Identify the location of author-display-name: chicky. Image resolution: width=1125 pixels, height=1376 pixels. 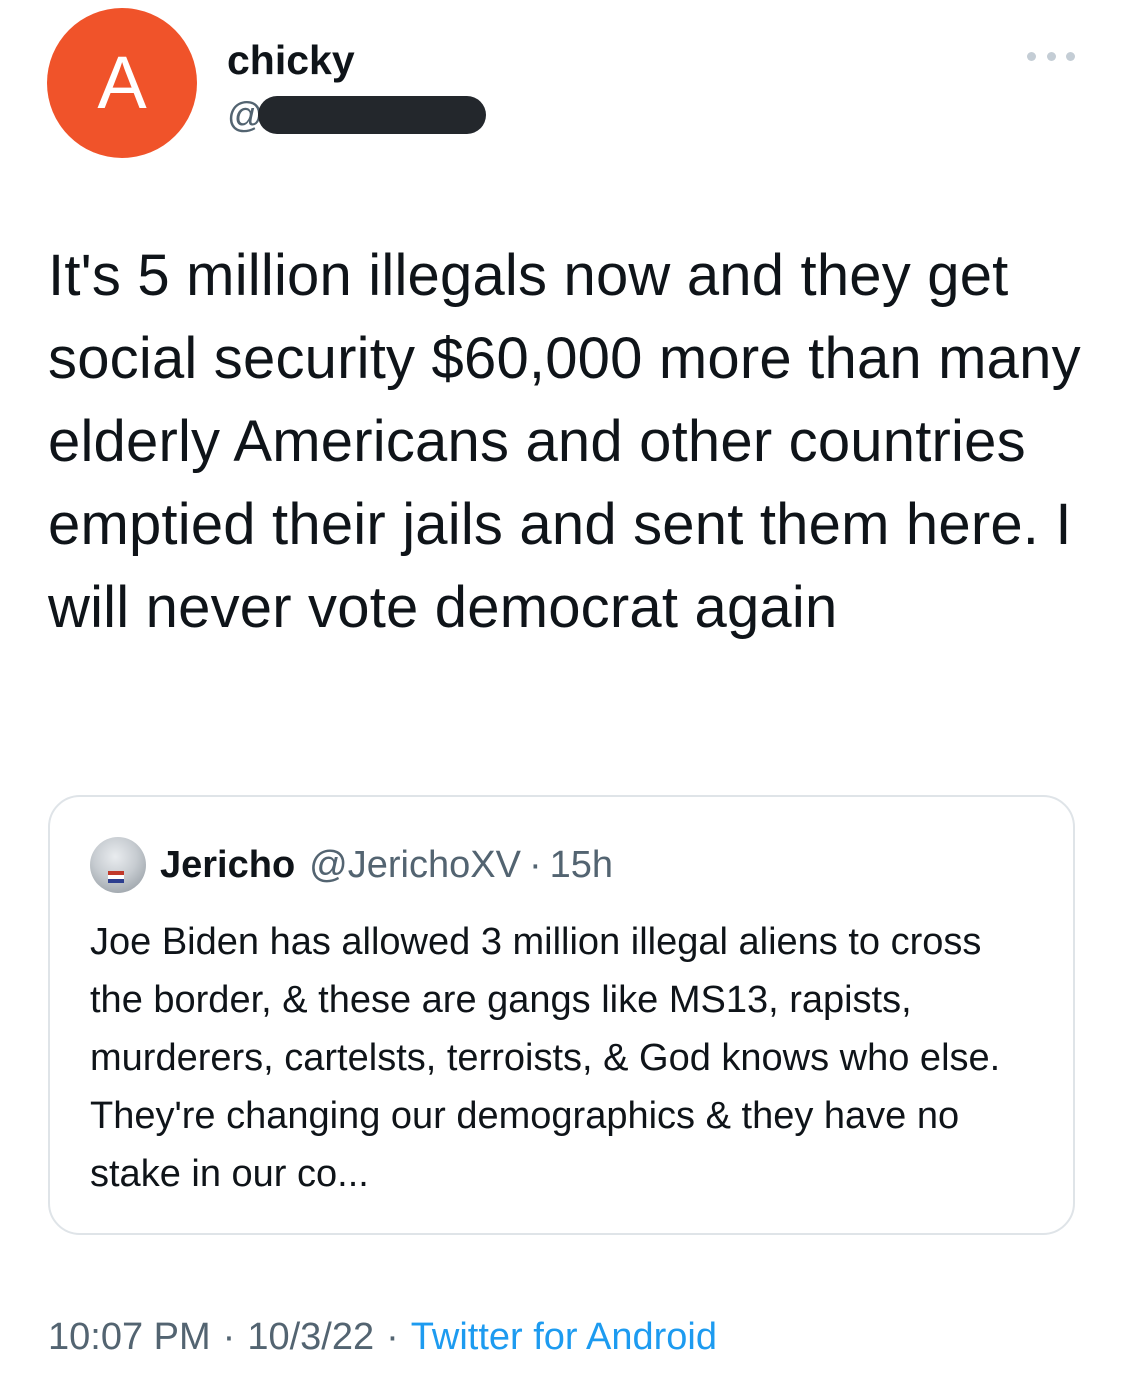
(291, 60).